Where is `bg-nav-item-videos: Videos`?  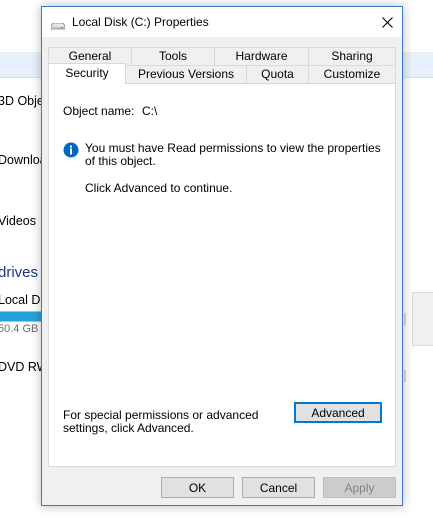 bg-nav-item-videos: Videos is located at coordinates (18, 221).